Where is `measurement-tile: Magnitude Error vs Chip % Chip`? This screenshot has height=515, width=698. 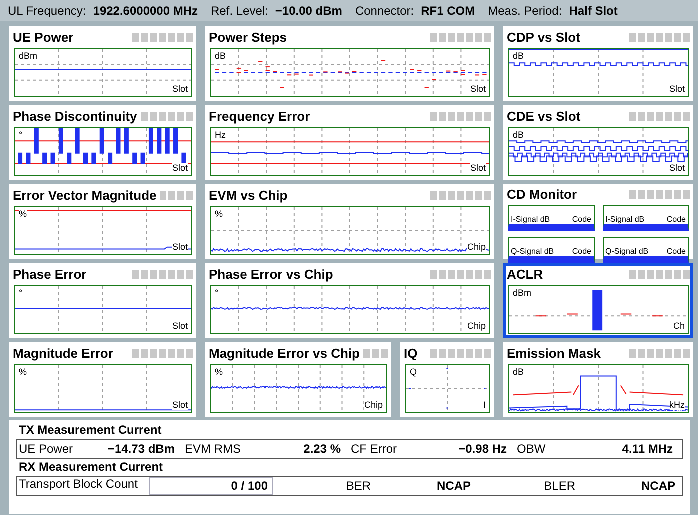 measurement-tile: Magnitude Error vs Chip % Chip is located at coordinates (298, 379).